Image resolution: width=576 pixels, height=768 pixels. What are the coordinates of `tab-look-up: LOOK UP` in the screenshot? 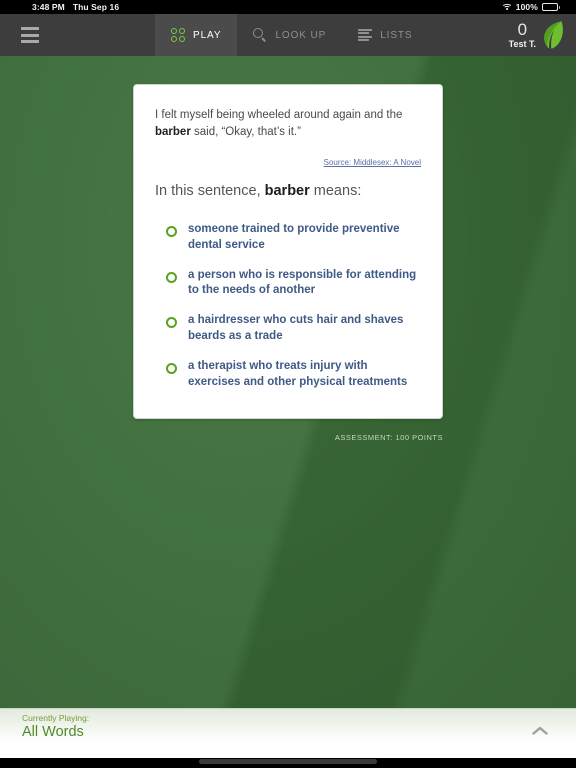 It's located at (289, 35).